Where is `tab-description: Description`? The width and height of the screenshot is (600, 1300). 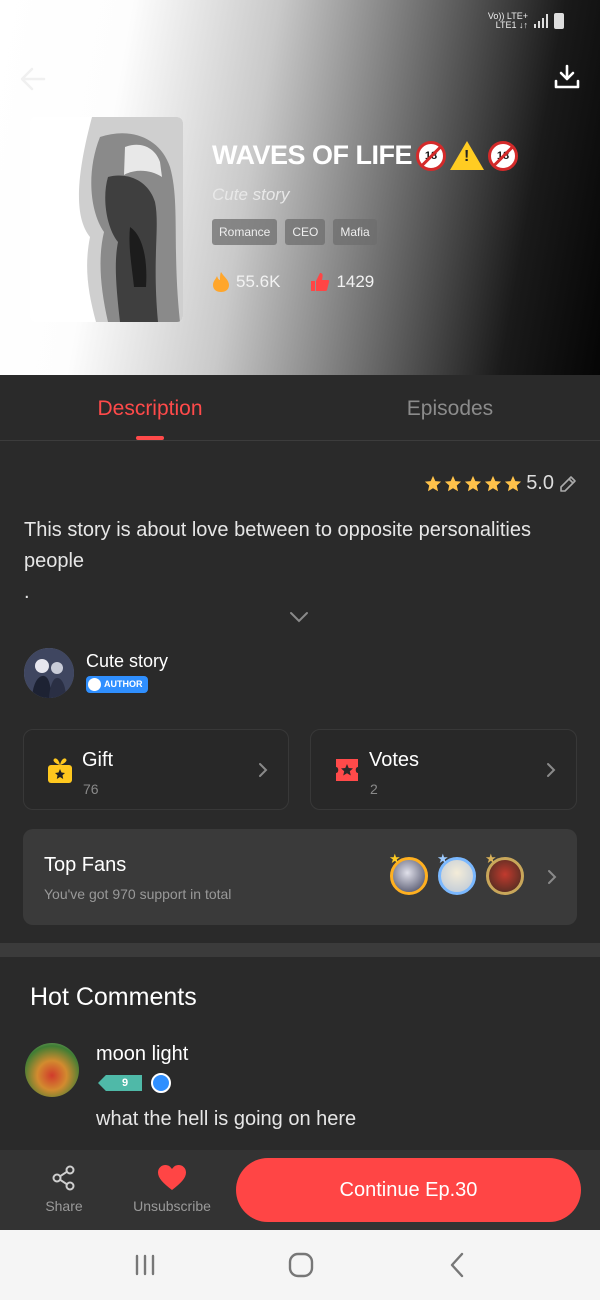
tab-description: Description is located at coordinates (150, 407).